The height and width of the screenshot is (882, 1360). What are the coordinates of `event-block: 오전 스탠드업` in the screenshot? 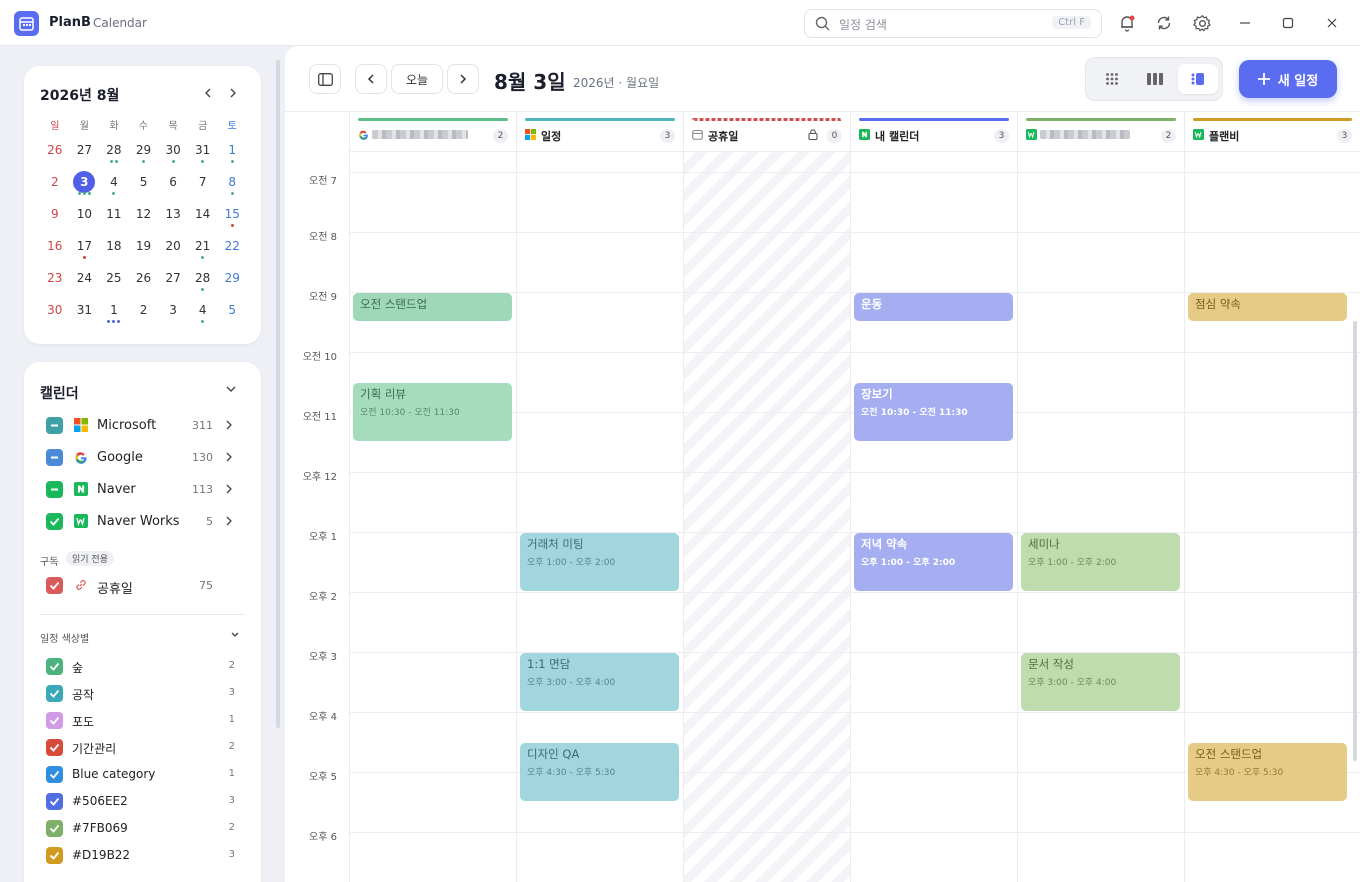 It's located at (432, 307).